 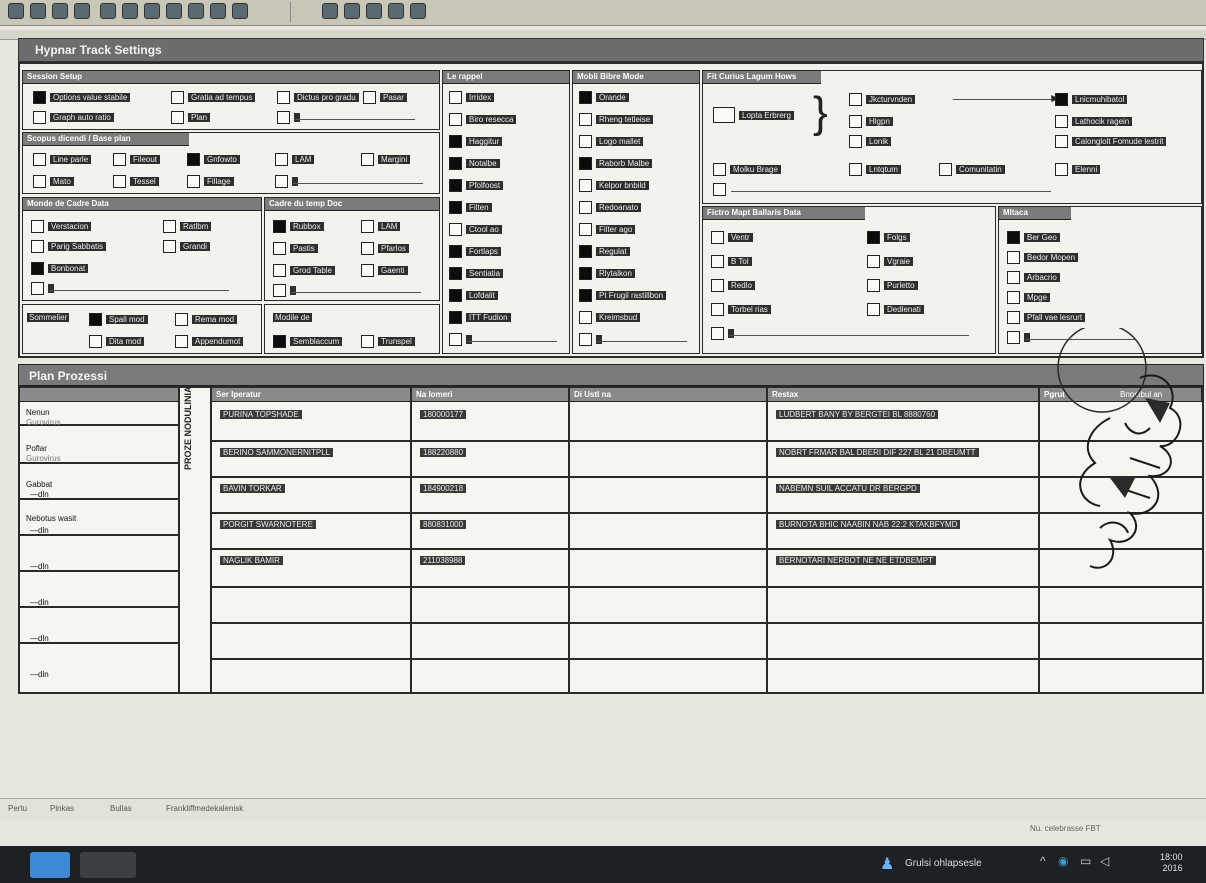 What do you see at coordinates (1033, 237) in the screenshot?
I see `checkbox-option: Ber Geo` at bounding box center [1033, 237].